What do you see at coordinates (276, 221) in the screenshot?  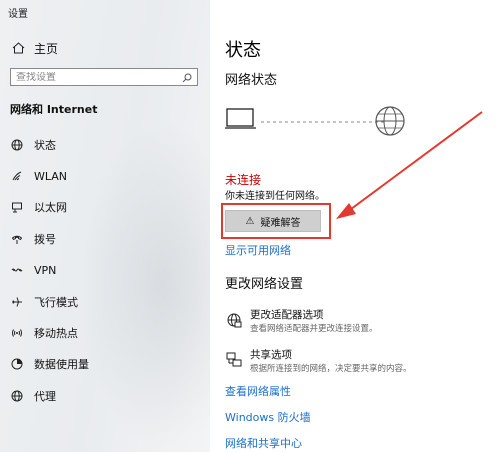 I see `annotation-highlight-box` at bounding box center [276, 221].